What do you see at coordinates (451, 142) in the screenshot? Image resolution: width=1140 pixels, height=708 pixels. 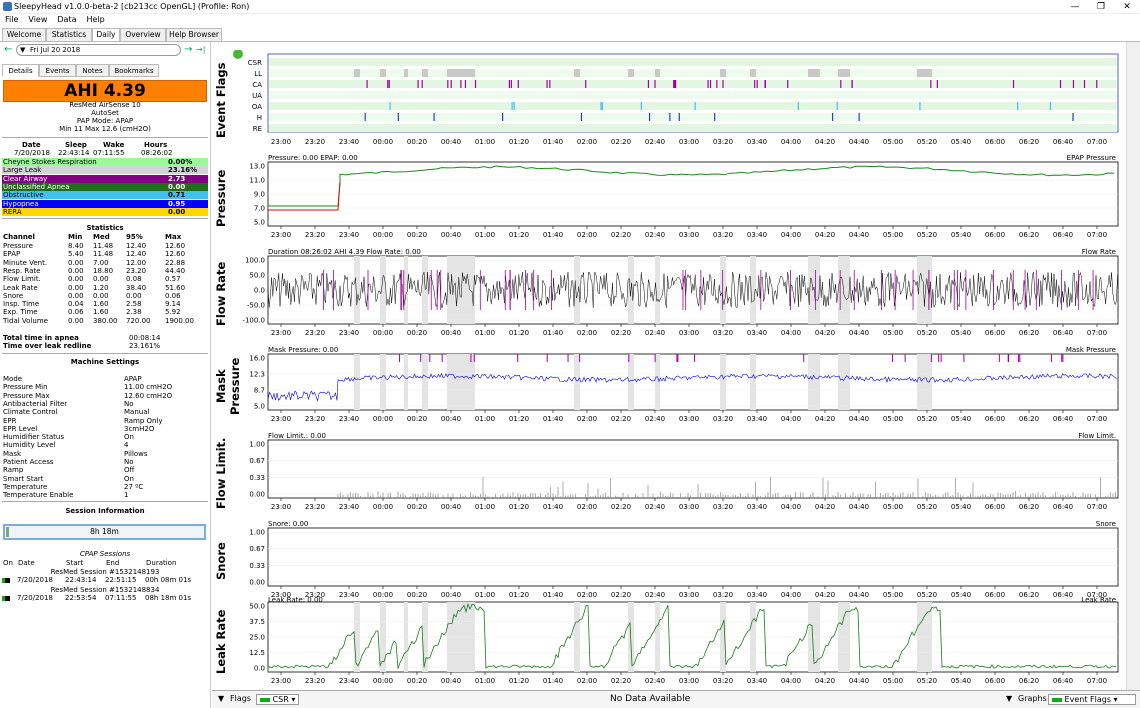 I see `x-tick-label: 00:40` at bounding box center [451, 142].